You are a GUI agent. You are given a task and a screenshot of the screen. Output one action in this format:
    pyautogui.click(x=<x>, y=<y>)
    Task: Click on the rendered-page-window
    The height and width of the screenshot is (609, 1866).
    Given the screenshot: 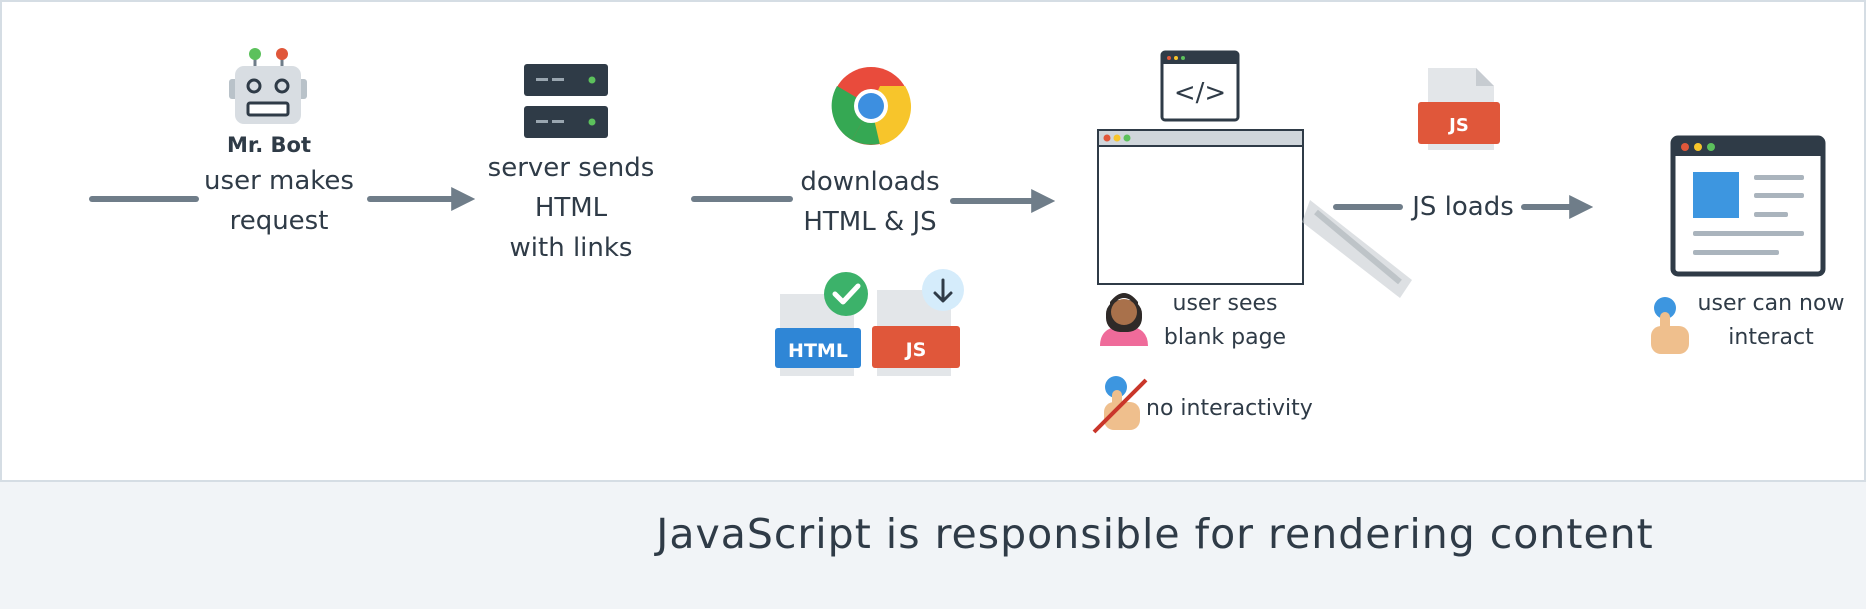 What is the action you would take?
    pyautogui.click(x=1748, y=206)
    